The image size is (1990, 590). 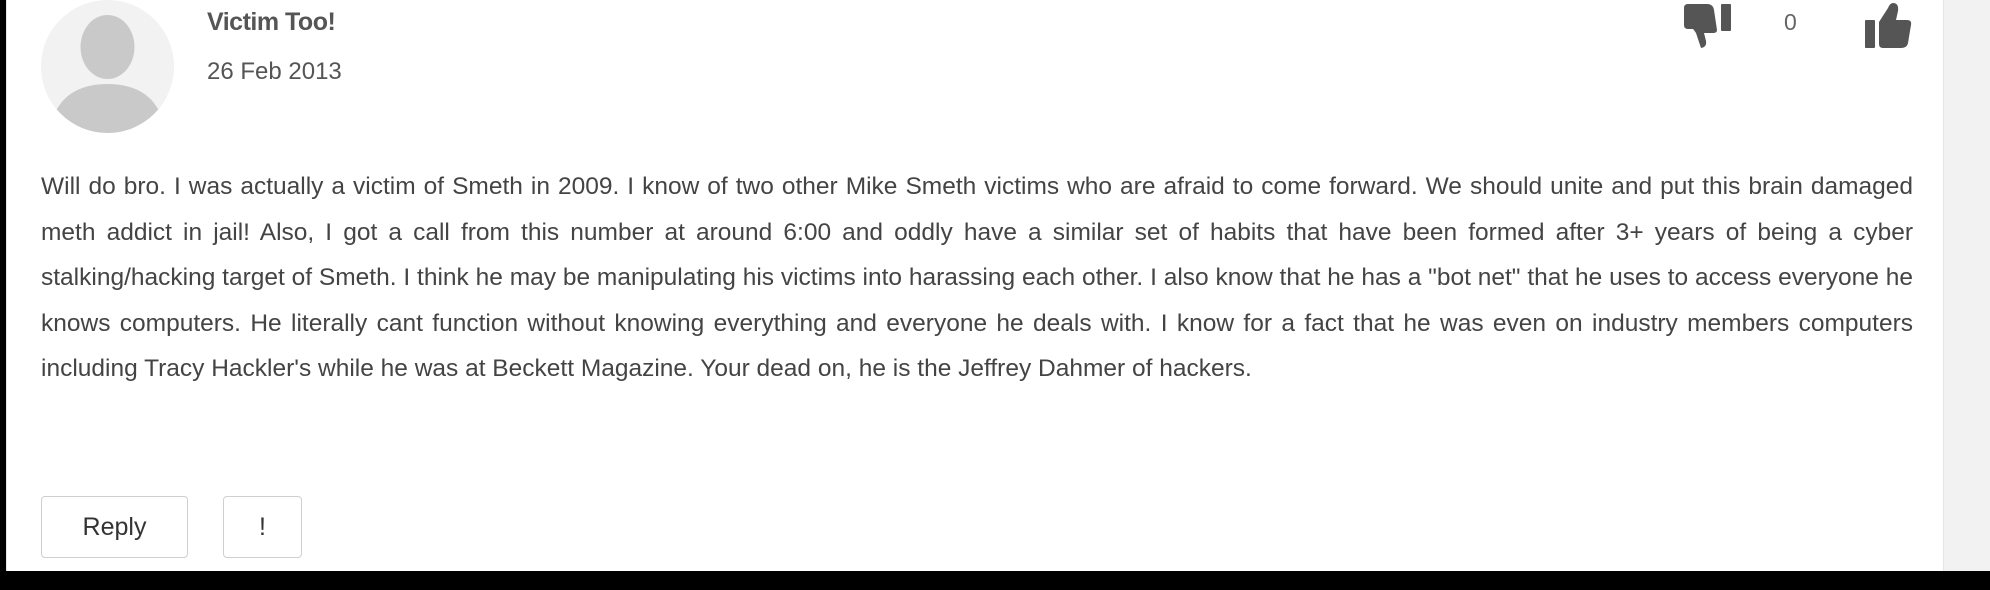 I want to click on comment-author: Victim Too!, so click(x=271, y=22).